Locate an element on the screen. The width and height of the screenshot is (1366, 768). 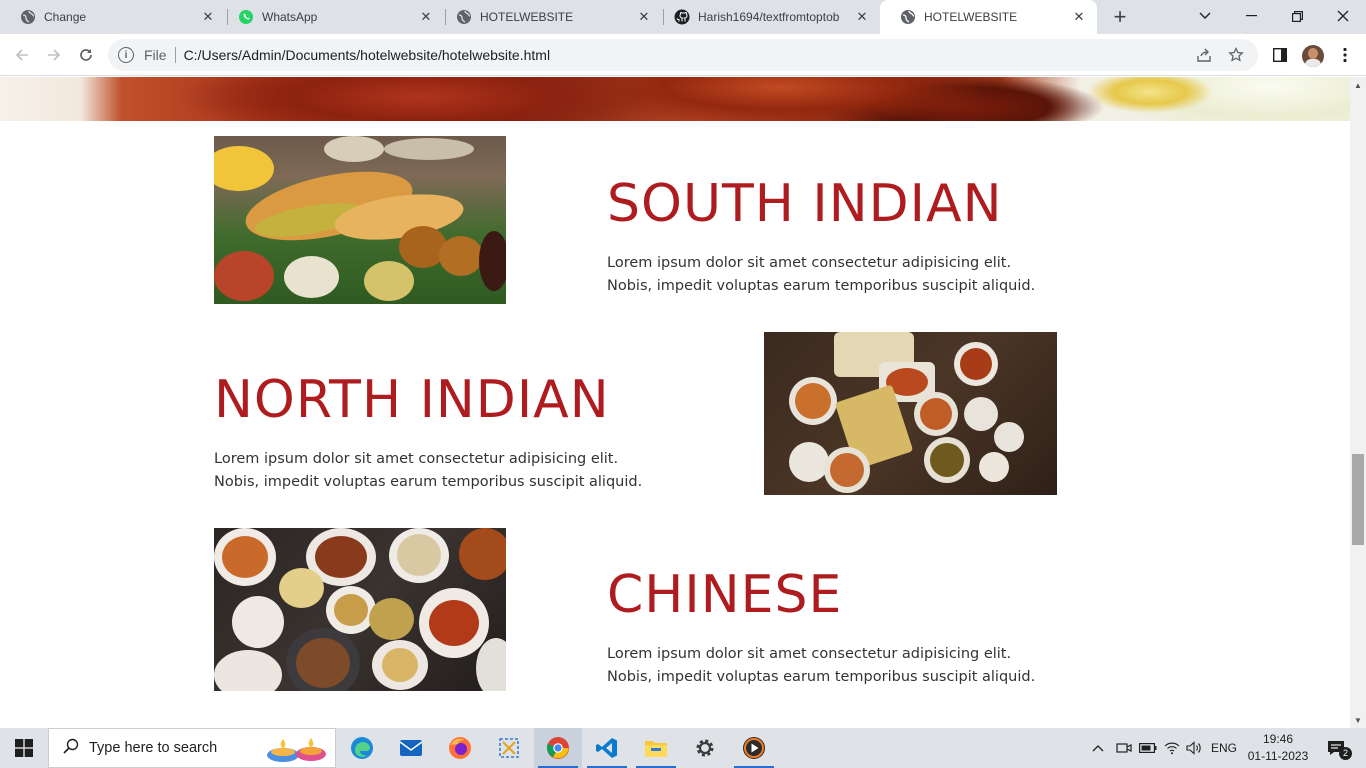
section-title: SOUTH INDIAN is located at coordinates (805, 204).